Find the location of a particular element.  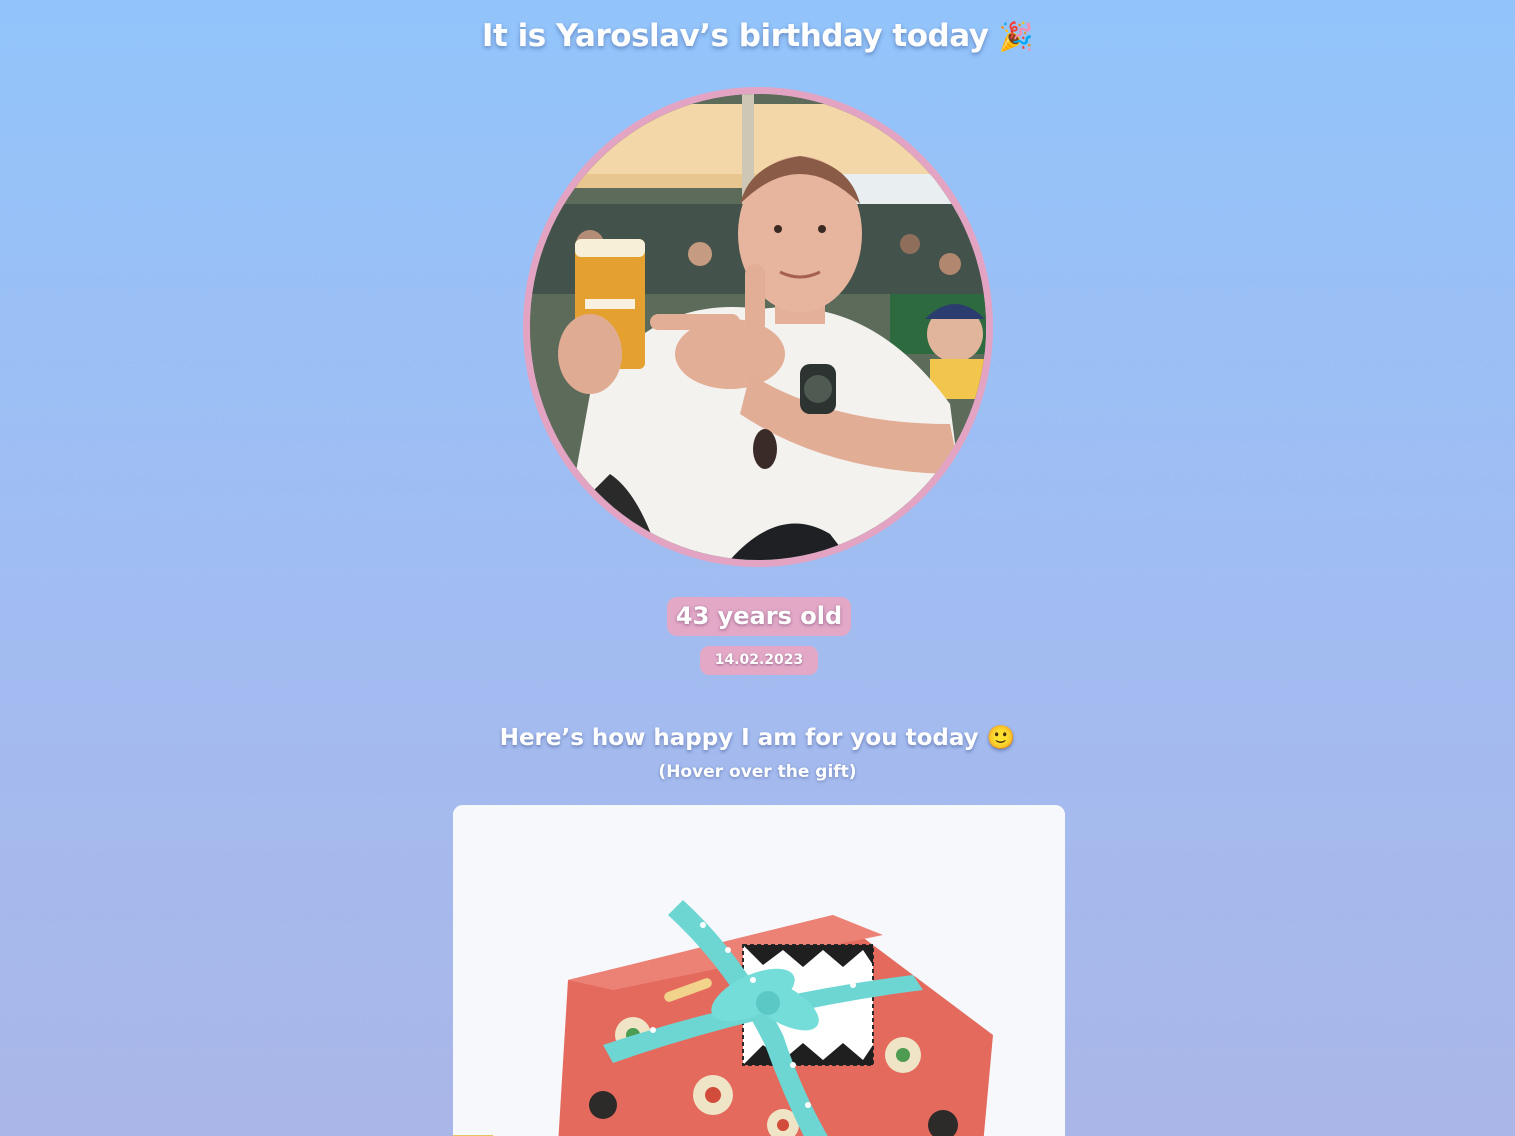

smiling-face-icon: 🙂 is located at coordinates (1001, 738).